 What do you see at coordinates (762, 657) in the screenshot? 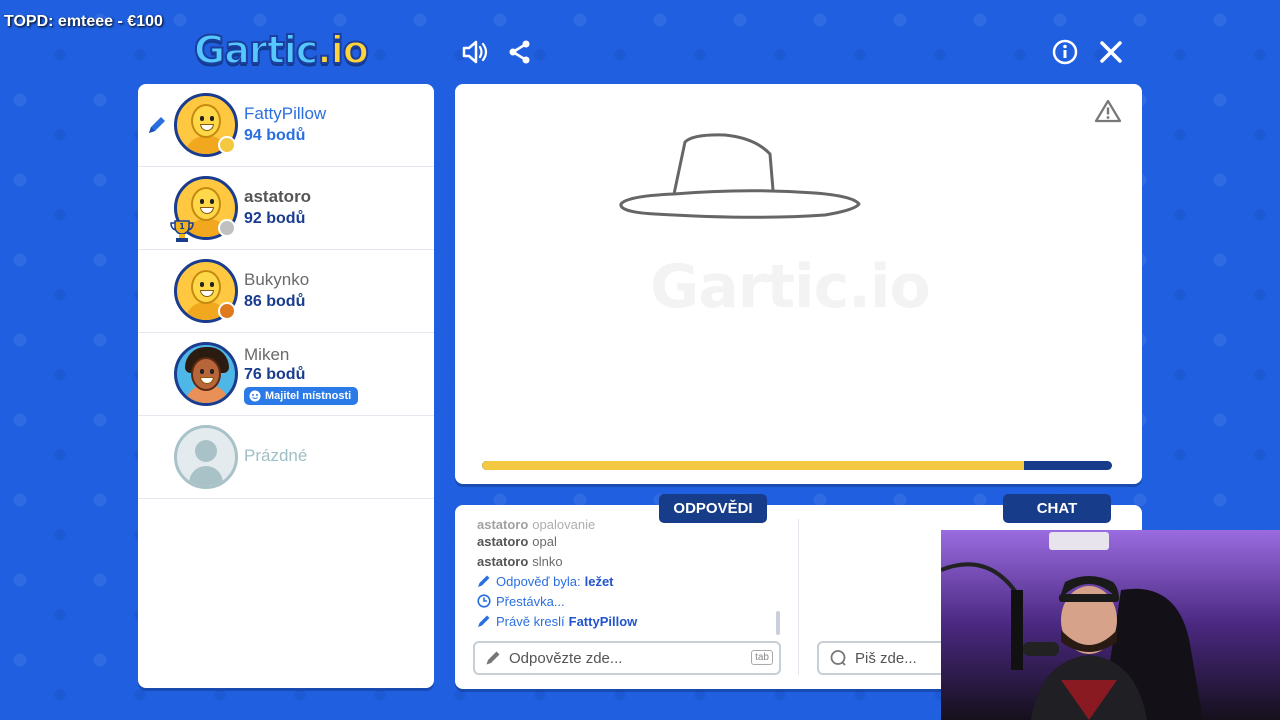
I see `tab-key-hint: tab` at bounding box center [762, 657].